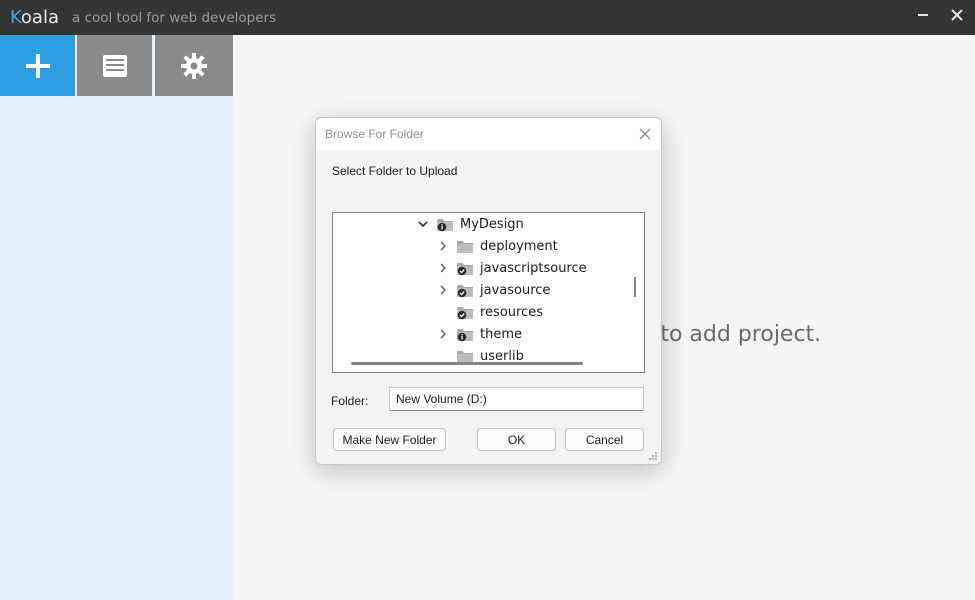  What do you see at coordinates (516, 399) in the screenshot?
I see `folder-field` at bounding box center [516, 399].